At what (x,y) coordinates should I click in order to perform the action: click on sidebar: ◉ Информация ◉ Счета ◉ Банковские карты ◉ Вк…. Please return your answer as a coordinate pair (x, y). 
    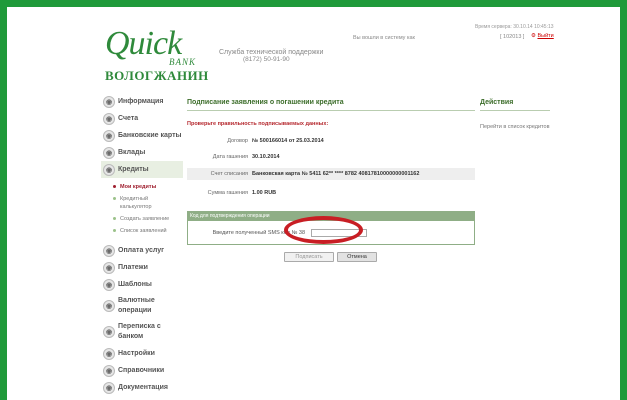
    Looking at the image, I should click on (142, 244).